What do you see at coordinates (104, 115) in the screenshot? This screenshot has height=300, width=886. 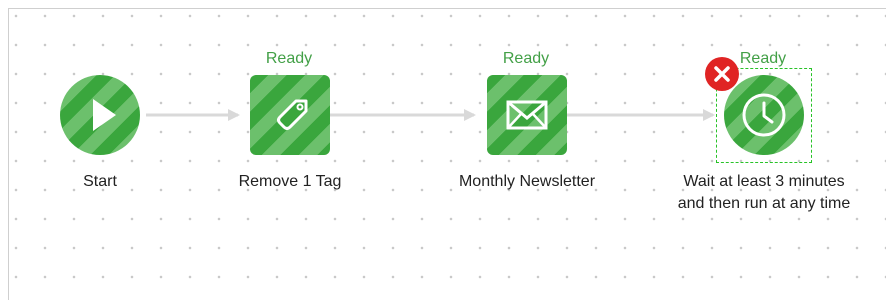 I see `play-icon` at bounding box center [104, 115].